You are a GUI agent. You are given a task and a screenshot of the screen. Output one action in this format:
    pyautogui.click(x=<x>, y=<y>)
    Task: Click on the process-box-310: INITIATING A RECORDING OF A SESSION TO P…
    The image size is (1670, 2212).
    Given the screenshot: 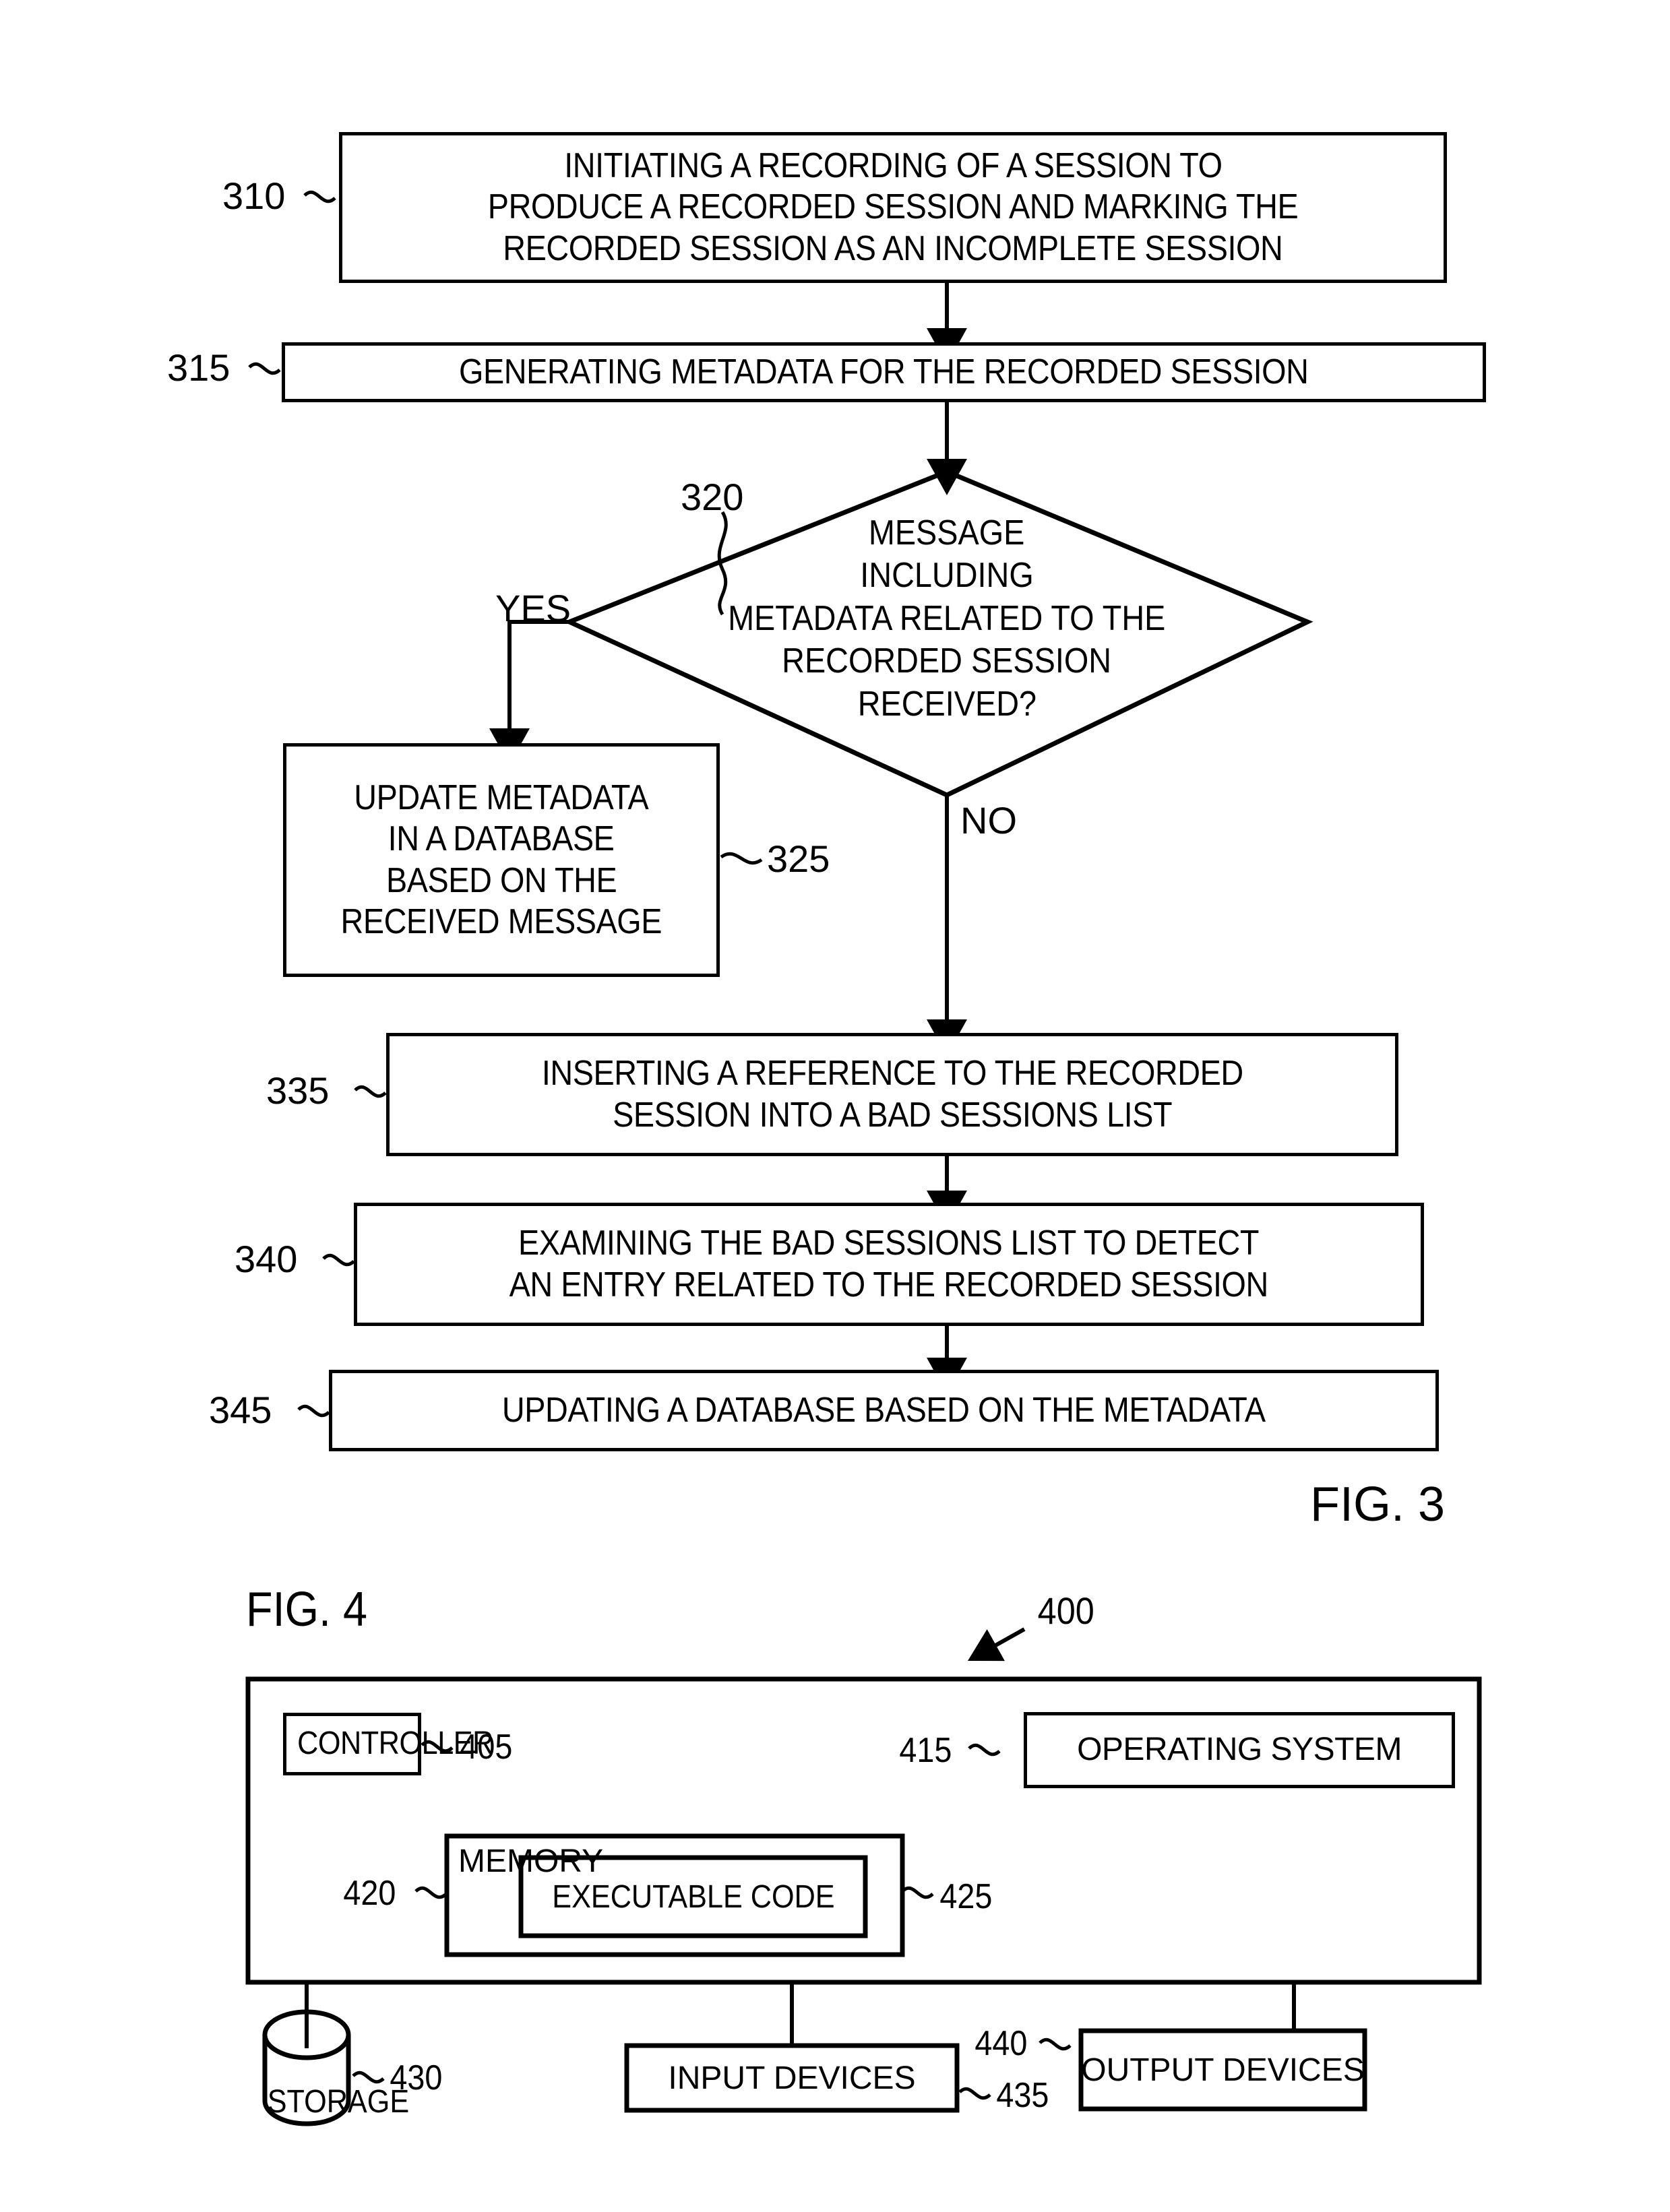 What is the action you would take?
    pyautogui.click(x=893, y=207)
    